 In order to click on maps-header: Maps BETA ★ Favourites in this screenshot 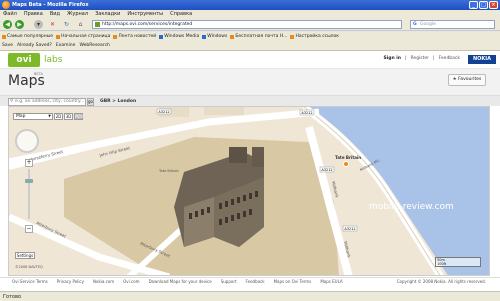, I will do `click(250, 82)`.